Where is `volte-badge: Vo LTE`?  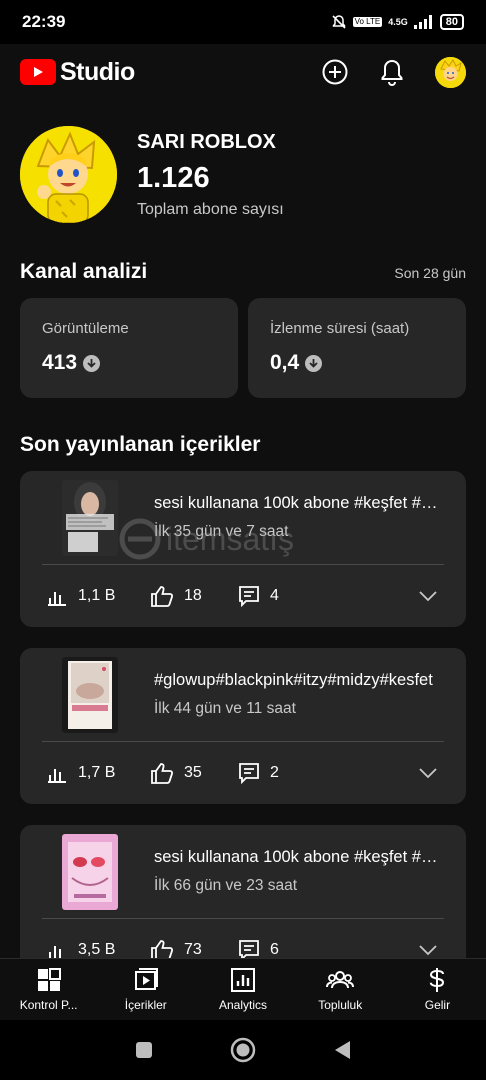
volte-badge: Vo LTE is located at coordinates (367, 22).